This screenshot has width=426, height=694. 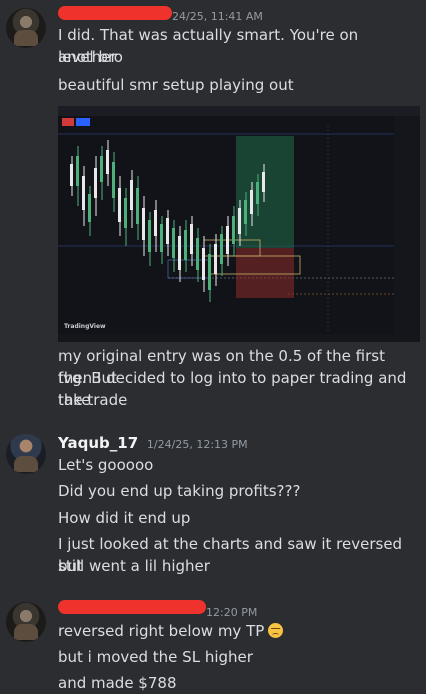 I want to click on price-axis, so click(x=407, y=229).